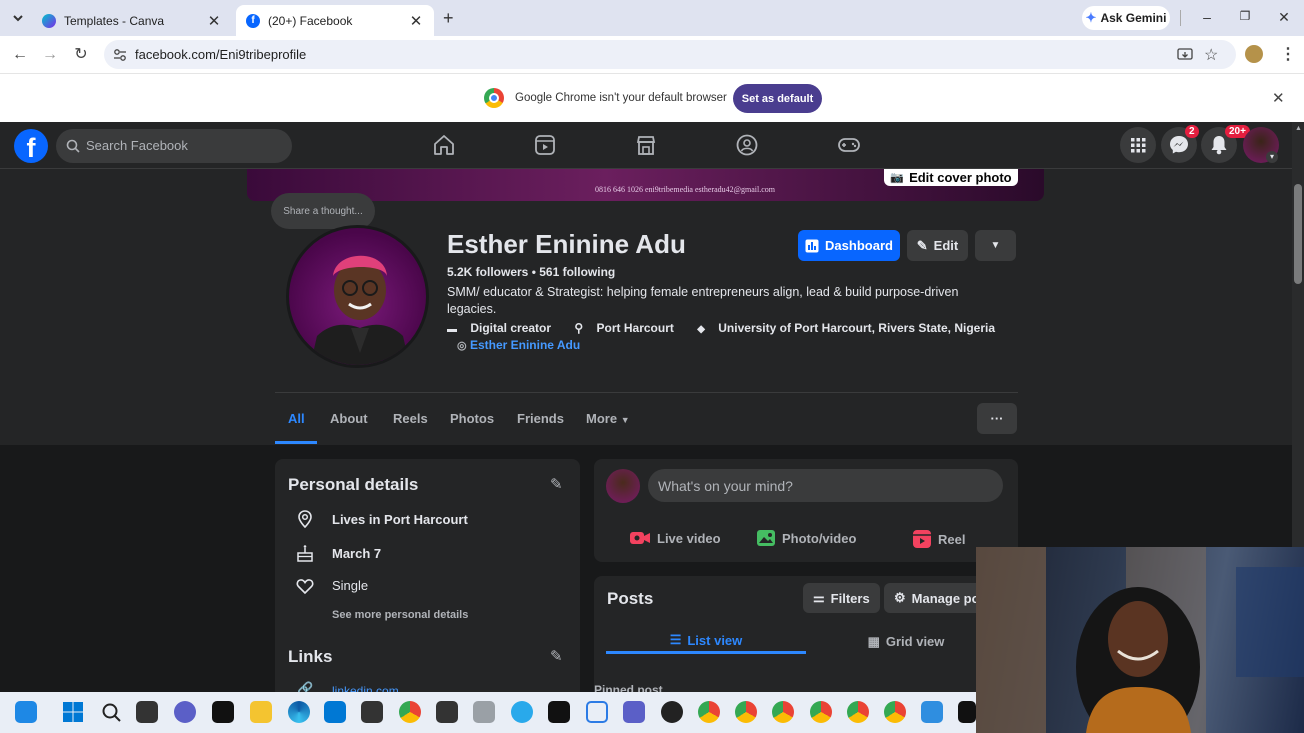 The height and width of the screenshot is (733, 1304). Describe the element at coordinates (997, 418) in the screenshot. I see `profile-tabs-options-button: ···` at that location.